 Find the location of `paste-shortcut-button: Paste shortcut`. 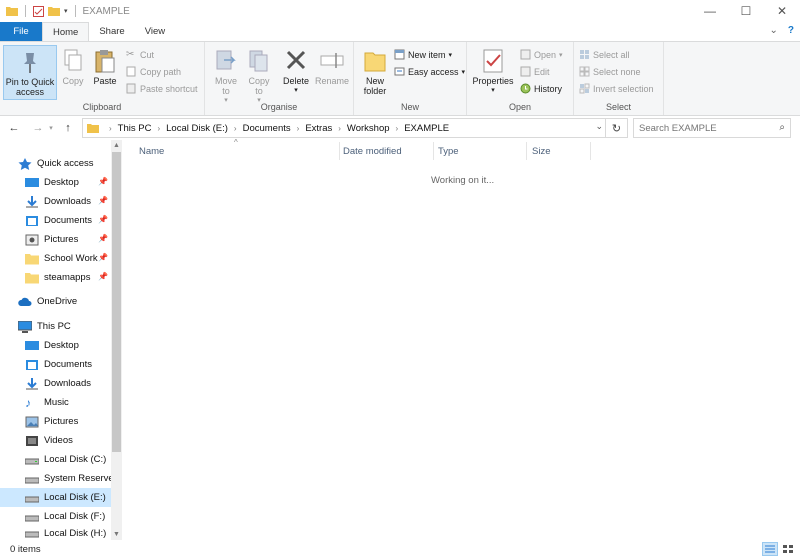

paste-shortcut-button: Paste shortcut is located at coordinates (162, 88).